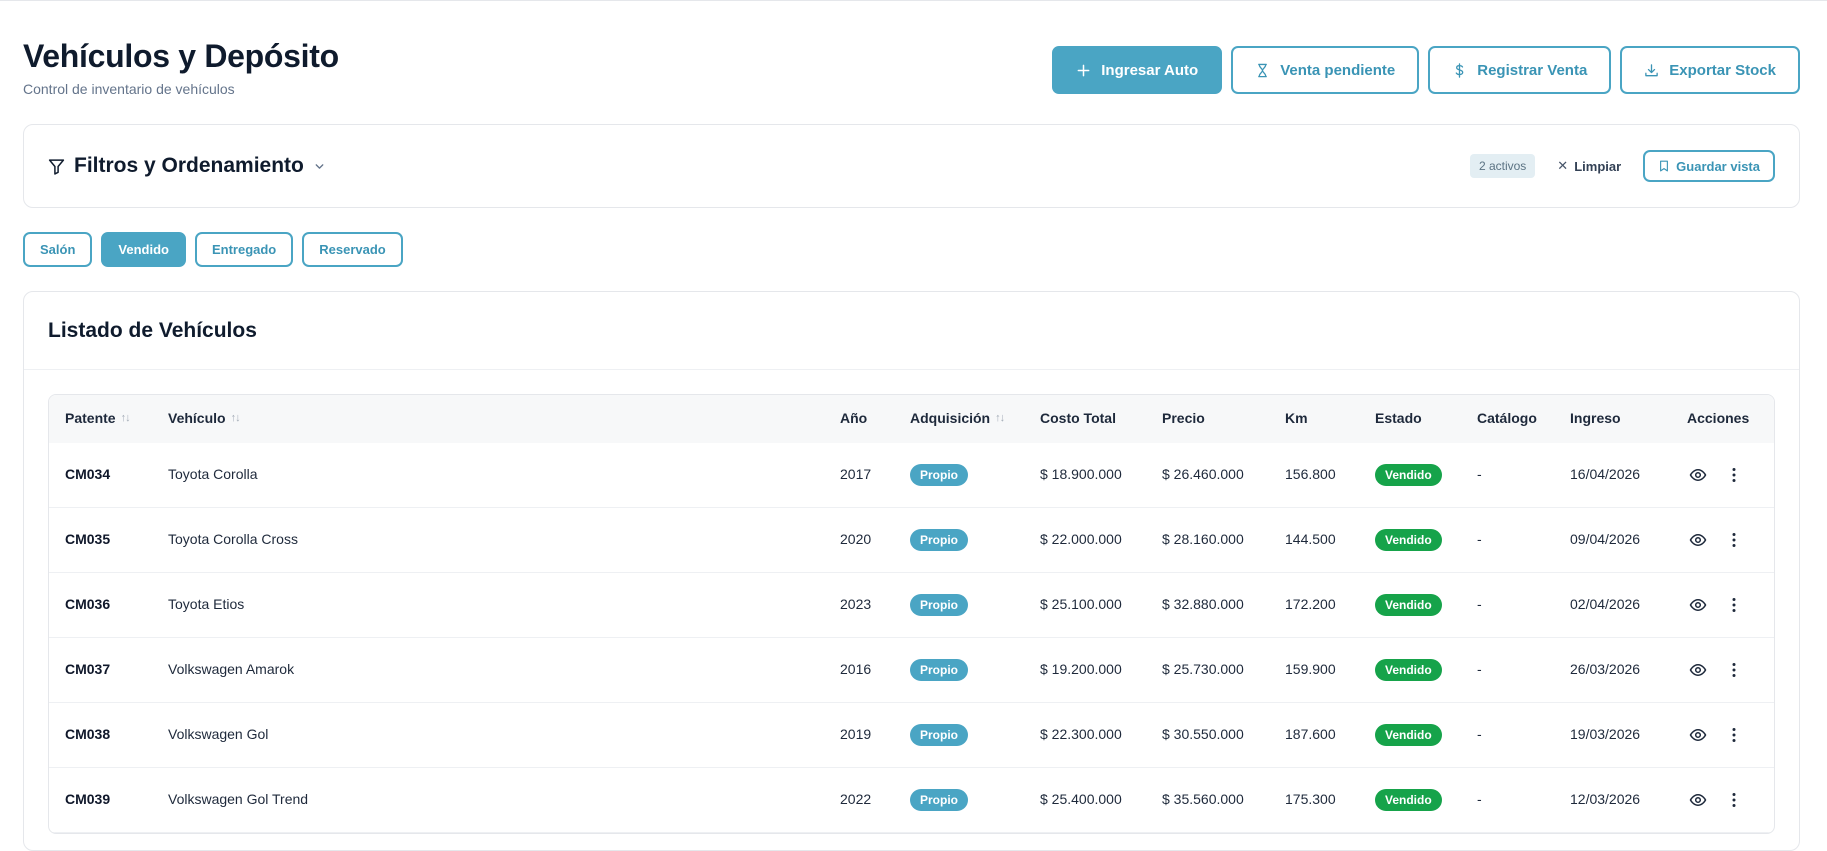 Image resolution: width=1827 pixels, height=851 pixels. What do you see at coordinates (1310, 734) in the screenshot?
I see `cell-km: 187.600` at bounding box center [1310, 734].